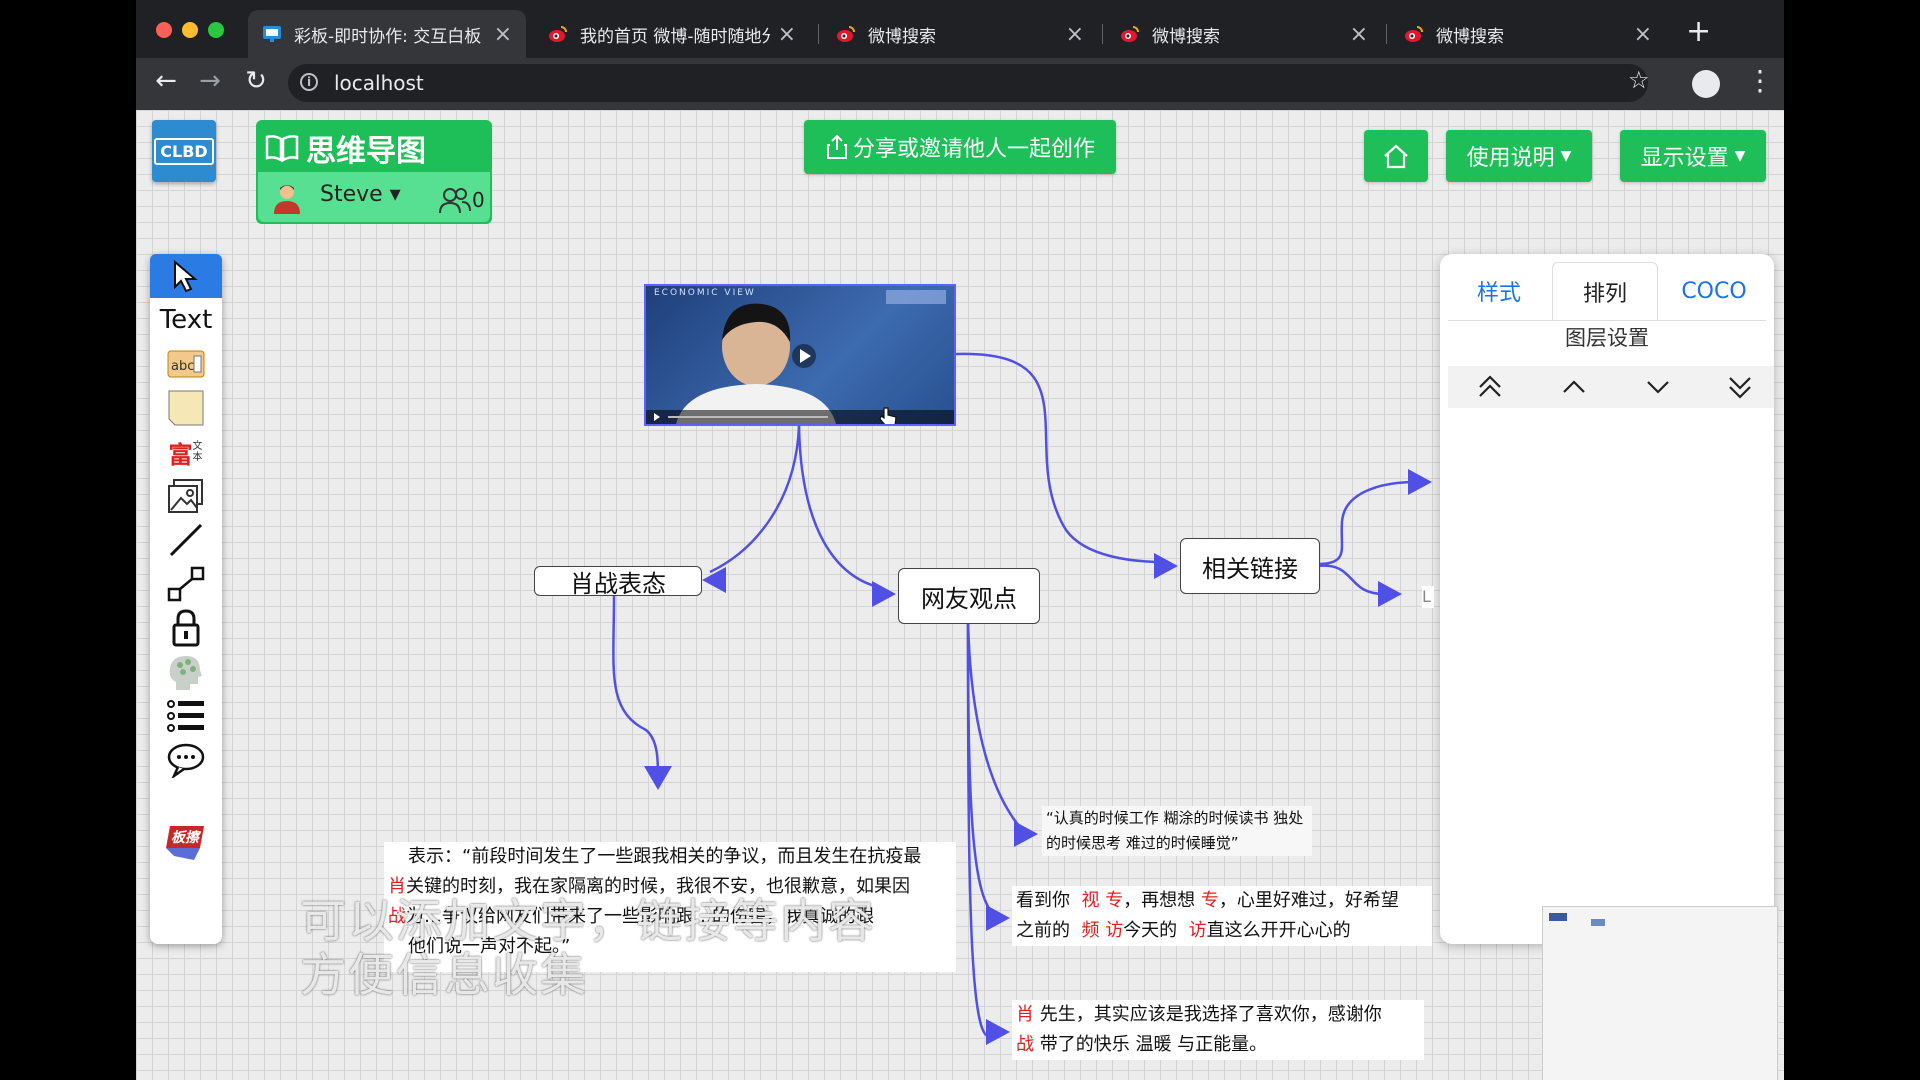  I want to click on reload-icon: ↻, so click(256, 81).